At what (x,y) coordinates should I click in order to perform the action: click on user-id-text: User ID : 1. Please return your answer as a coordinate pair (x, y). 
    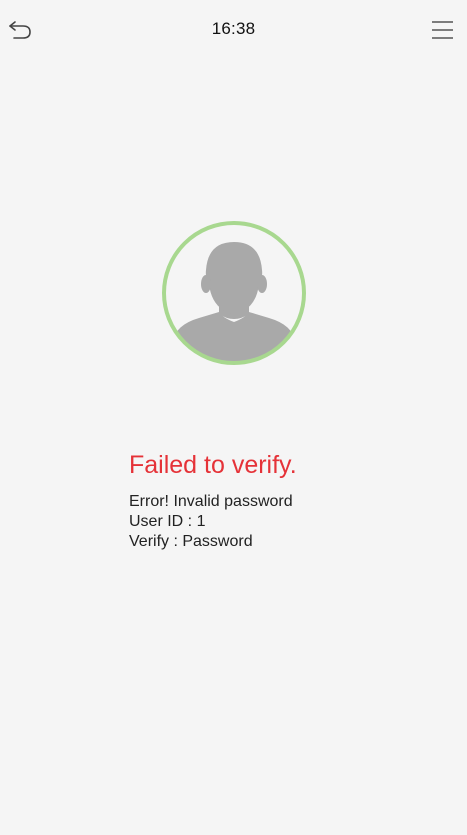
    Looking at the image, I should click on (167, 521).